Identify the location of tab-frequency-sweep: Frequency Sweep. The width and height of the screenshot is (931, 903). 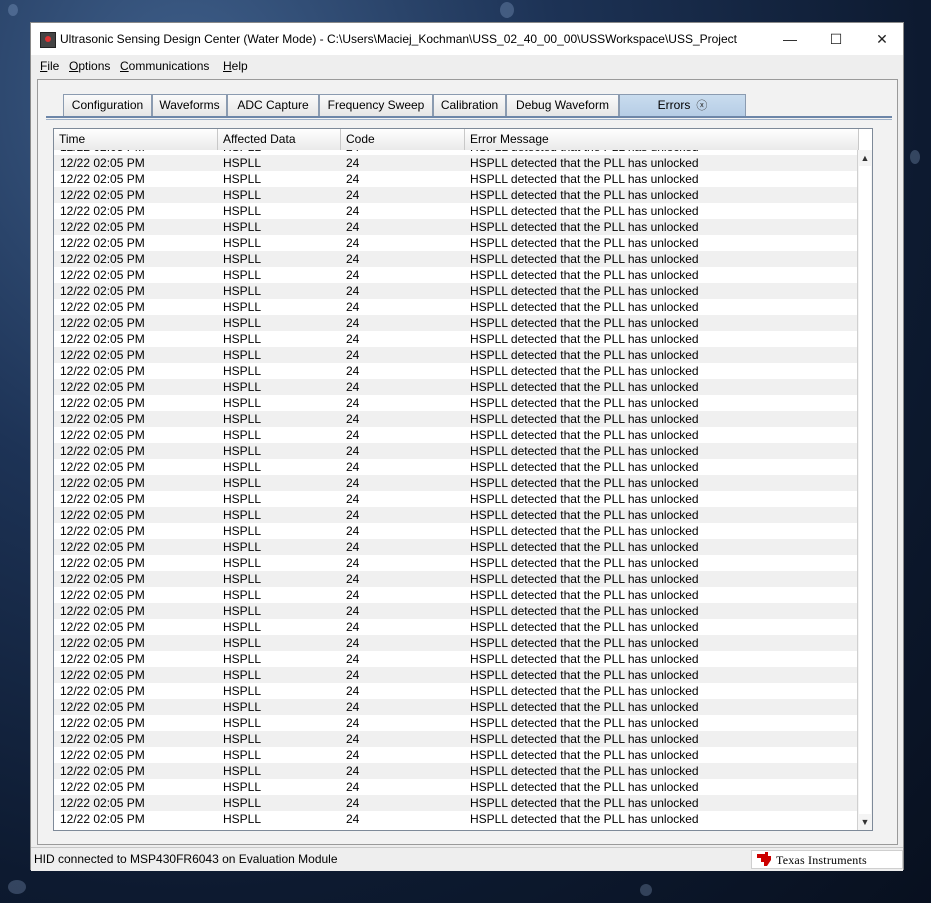
(376, 105).